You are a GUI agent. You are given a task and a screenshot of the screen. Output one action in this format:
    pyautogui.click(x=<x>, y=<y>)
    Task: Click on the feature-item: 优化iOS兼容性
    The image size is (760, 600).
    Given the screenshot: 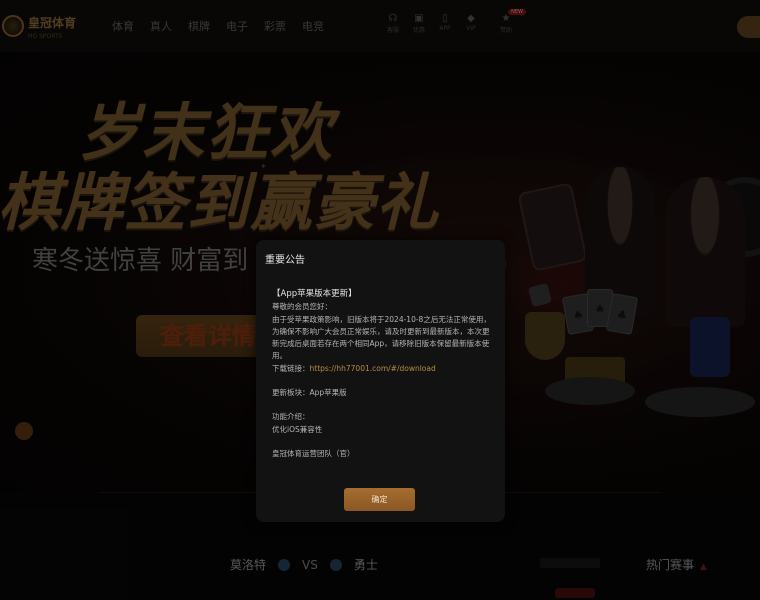 What is the action you would take?
    pyautogui.click(x=297, y=429)
    